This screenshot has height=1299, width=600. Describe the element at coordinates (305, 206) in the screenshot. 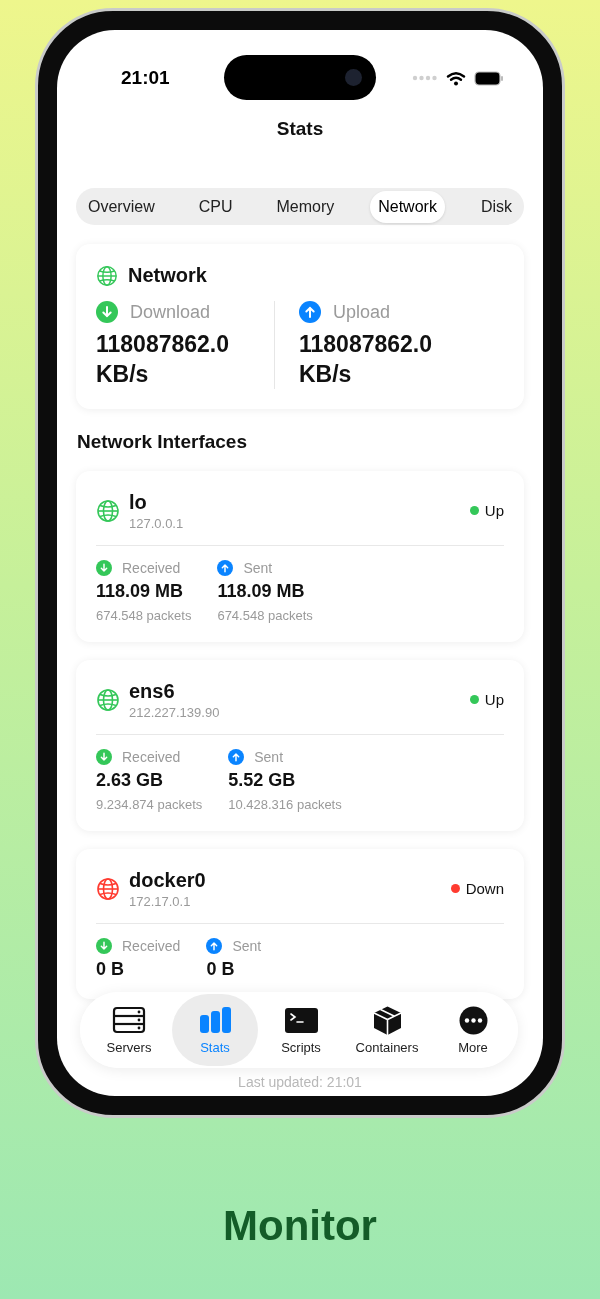

I see `segment-tab: Memory` at that location.